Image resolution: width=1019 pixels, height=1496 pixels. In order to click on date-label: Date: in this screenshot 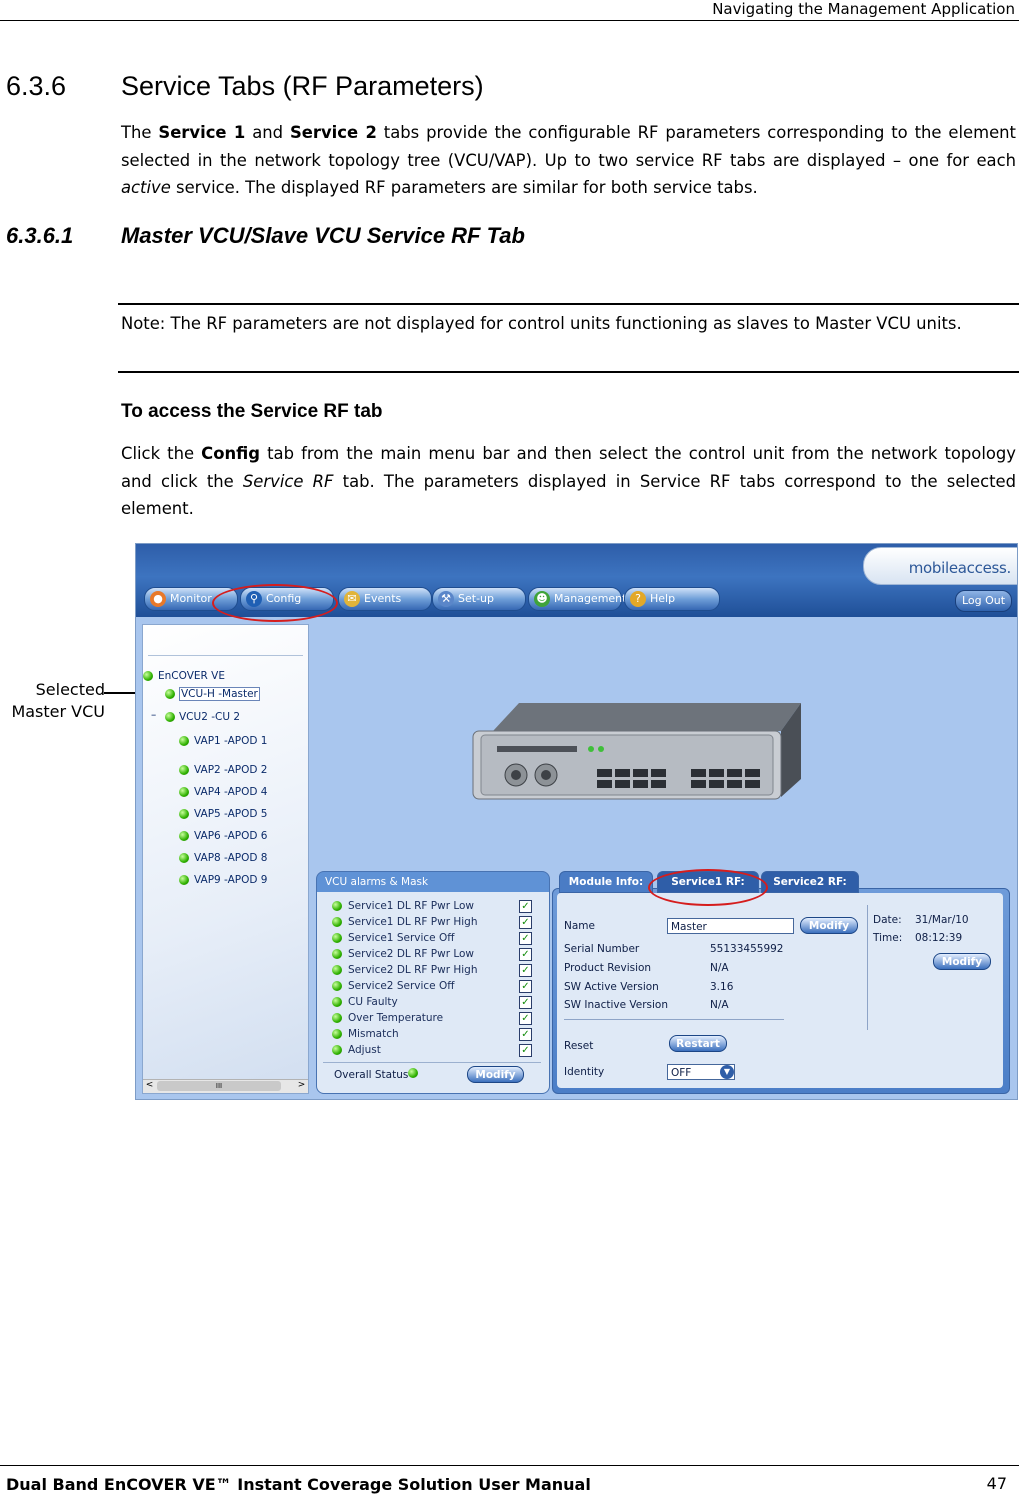, I will do `click(887, 920)`.